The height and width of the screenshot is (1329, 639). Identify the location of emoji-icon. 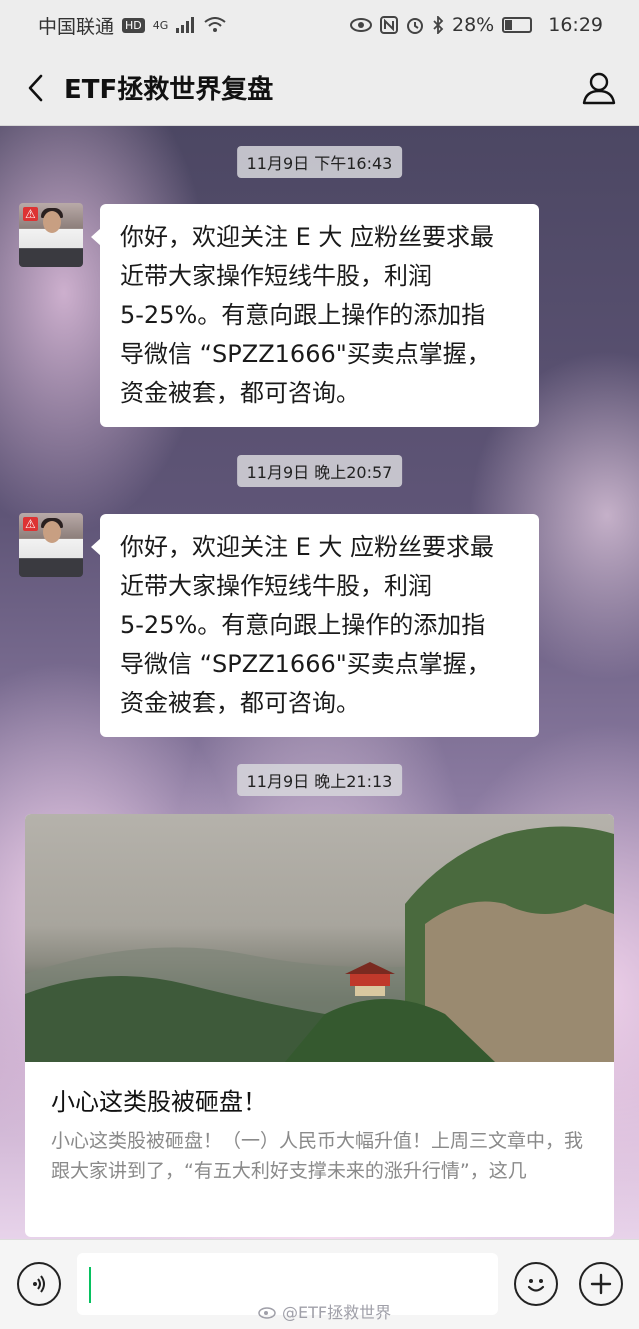
(536, 1285).